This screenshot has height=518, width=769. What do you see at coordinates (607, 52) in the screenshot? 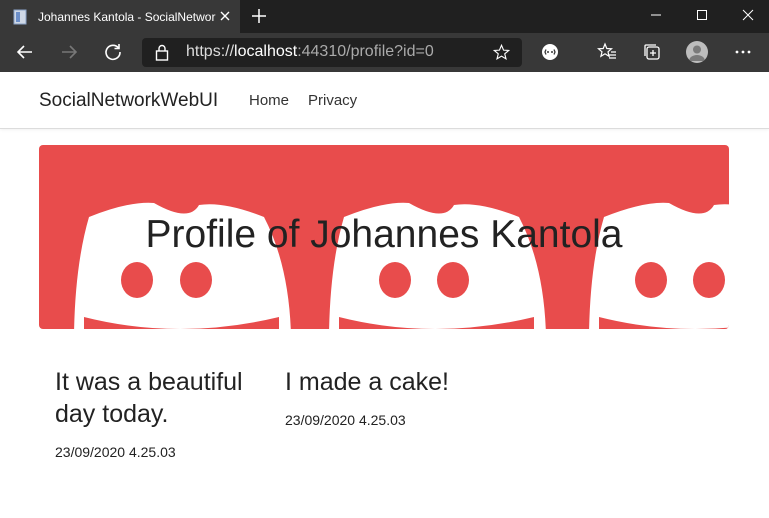
I see `favorites-icon` at bounding box center [607, 52].